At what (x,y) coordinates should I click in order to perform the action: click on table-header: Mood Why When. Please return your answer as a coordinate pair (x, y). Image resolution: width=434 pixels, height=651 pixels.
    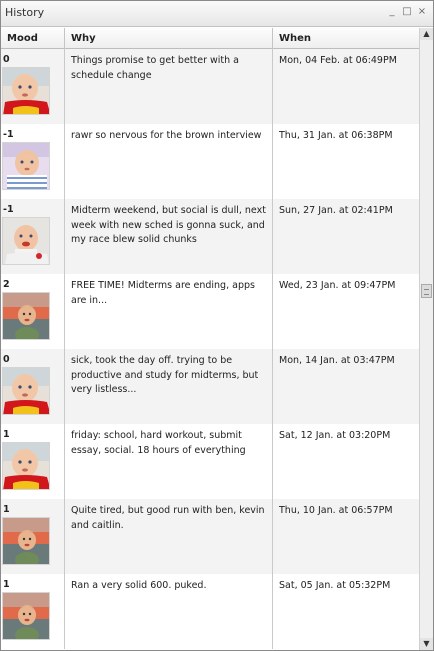
    Looking at the image, I should click on (210, 38).